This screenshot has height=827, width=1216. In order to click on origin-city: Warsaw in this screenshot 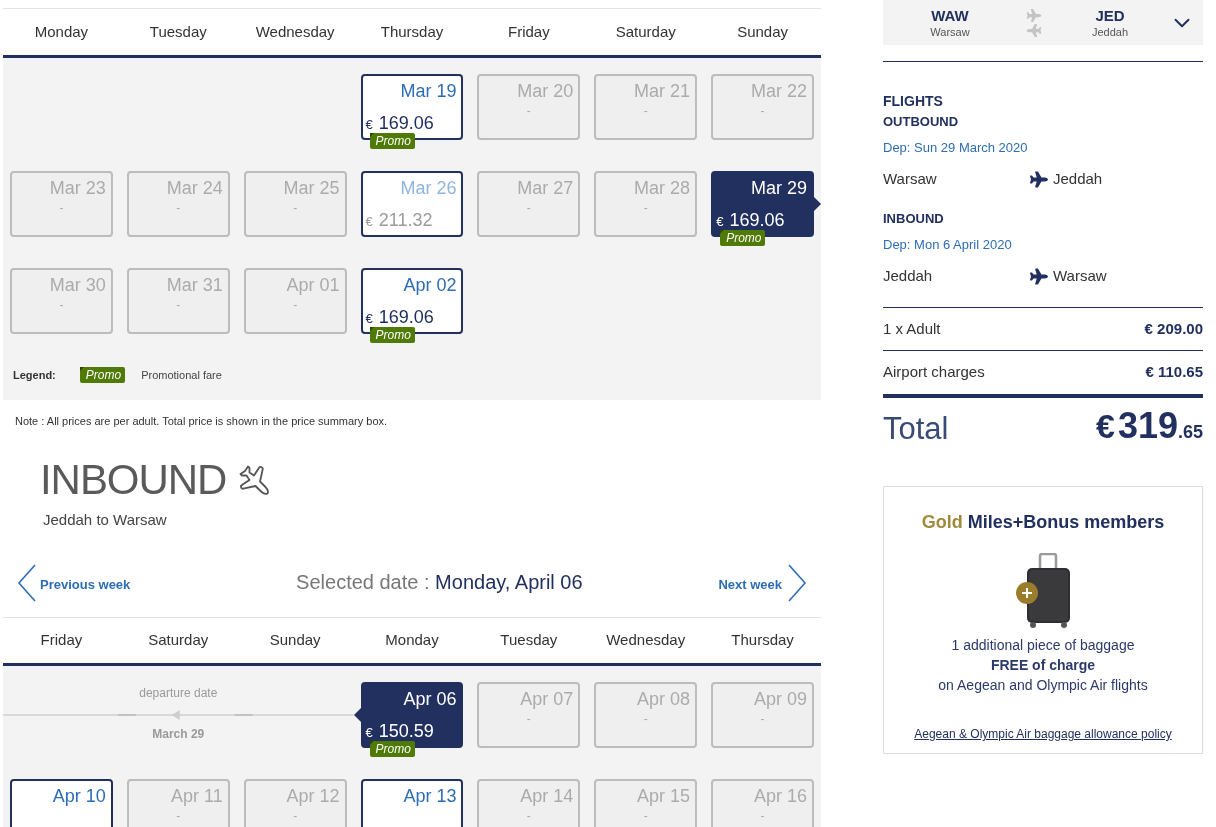, I will do `click(950, 31)`.